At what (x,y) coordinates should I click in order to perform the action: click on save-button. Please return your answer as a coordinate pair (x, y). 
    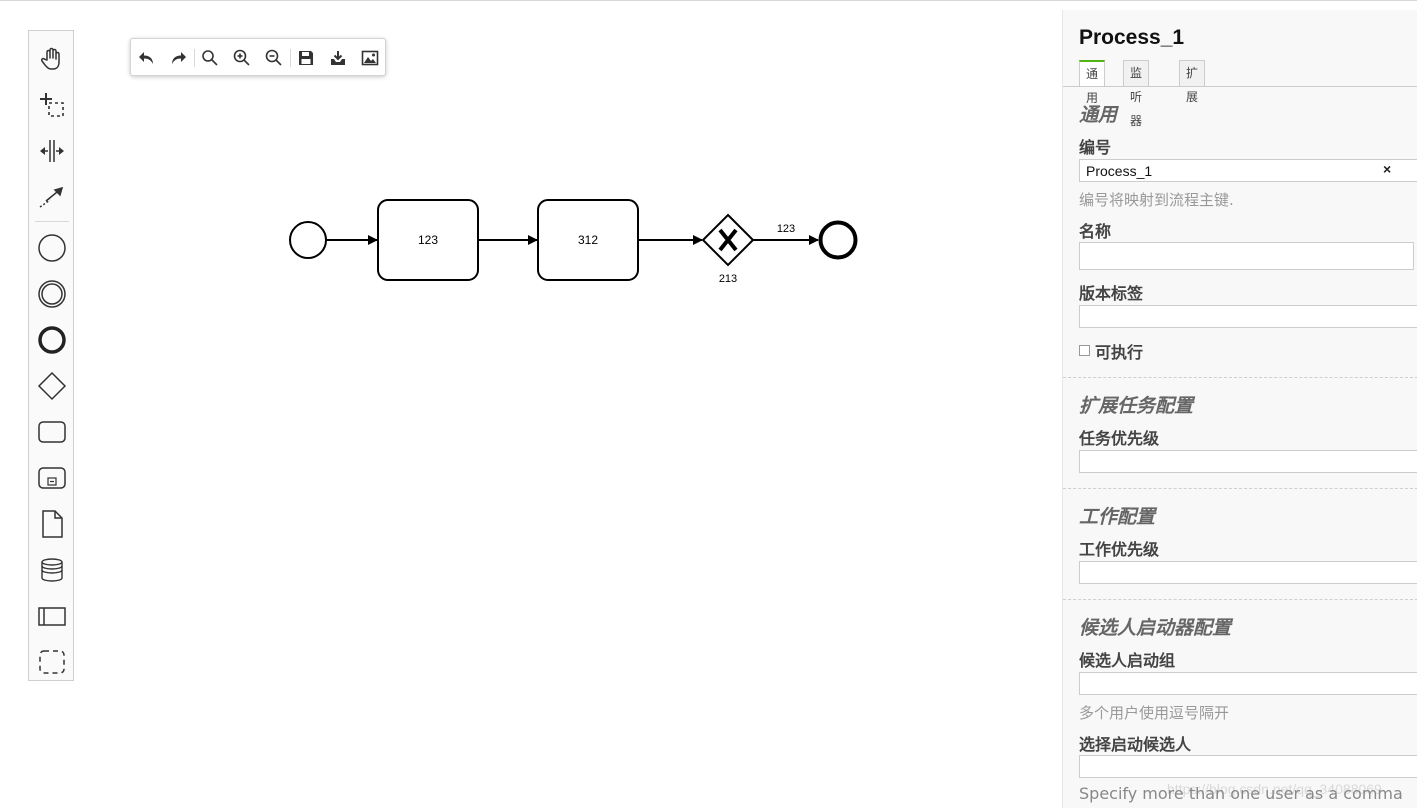
    Looking at the image, I should click on (306, 58).